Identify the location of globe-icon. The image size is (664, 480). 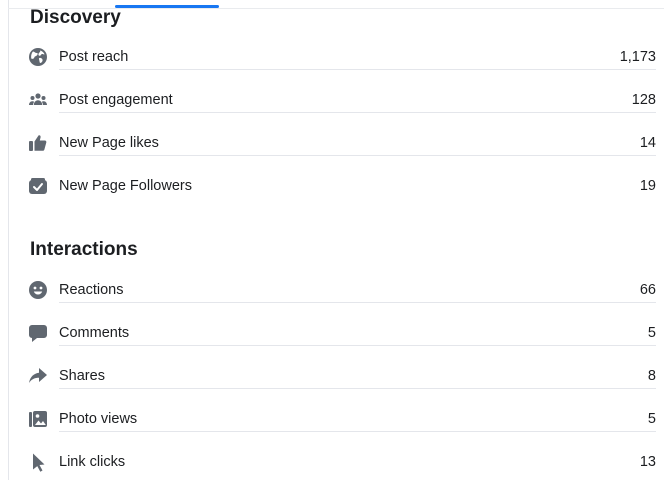
(38, 57).